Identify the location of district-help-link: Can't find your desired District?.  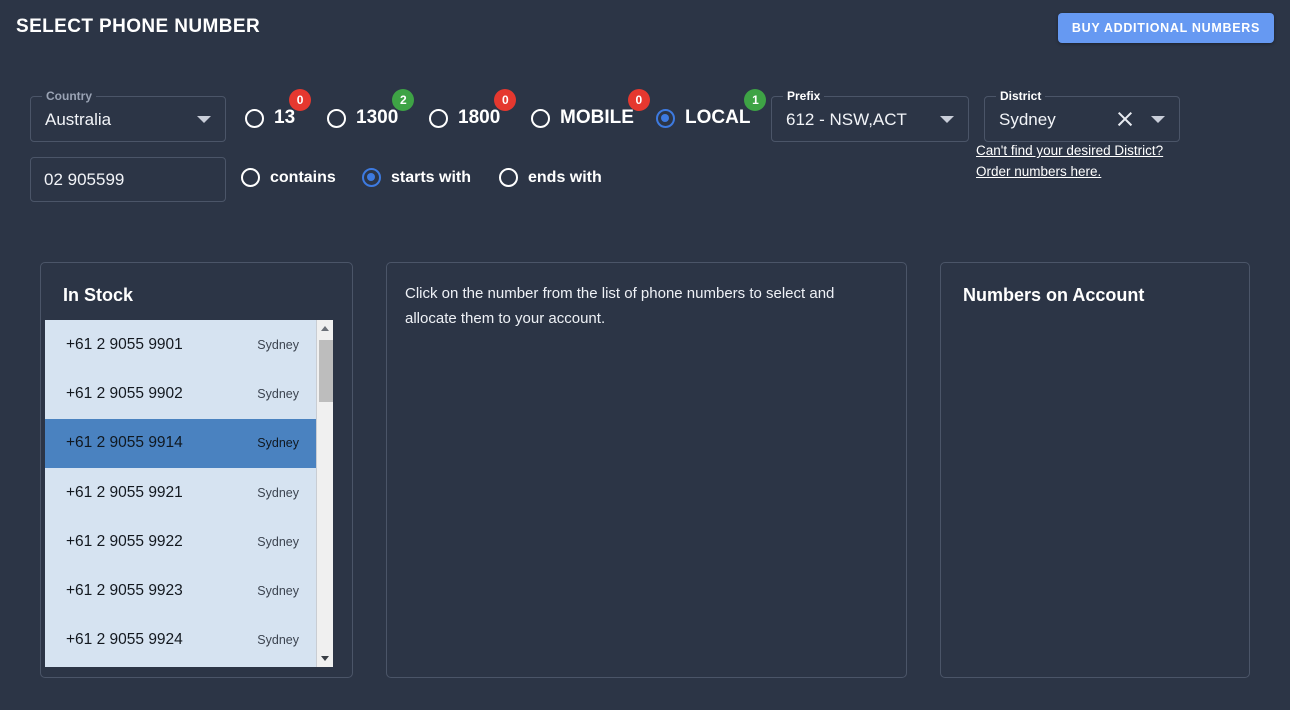
(1069, 150).